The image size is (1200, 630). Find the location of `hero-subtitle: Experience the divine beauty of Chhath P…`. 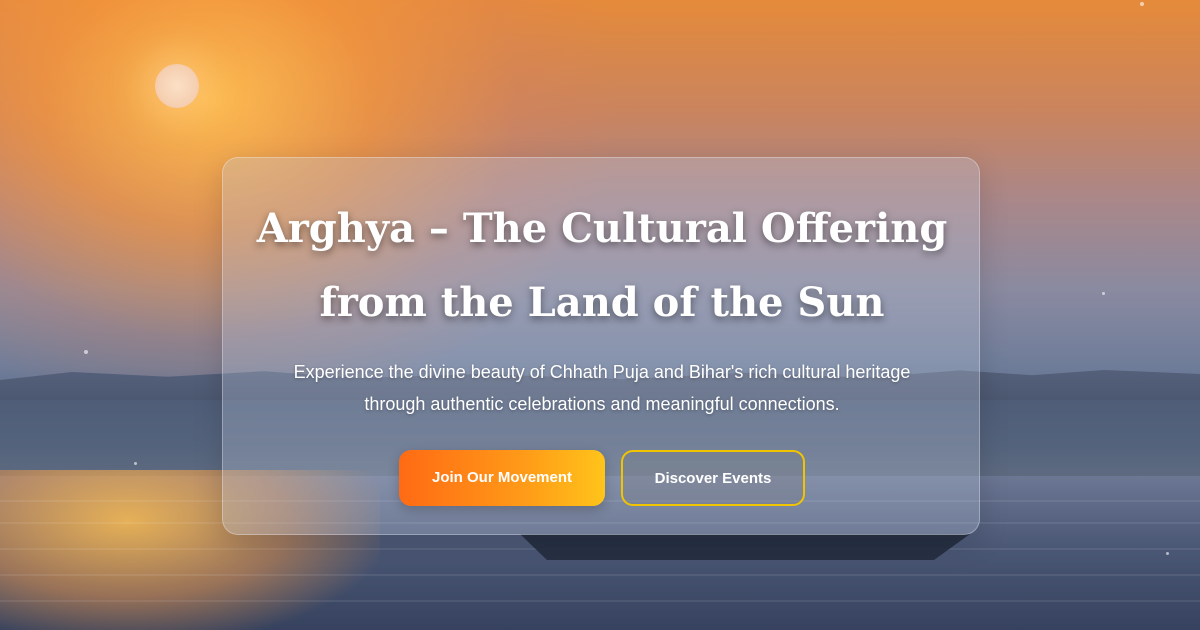

hero-subtitle: Experience the divine beauty of Chhath P… is located at coordinates (602, 388).